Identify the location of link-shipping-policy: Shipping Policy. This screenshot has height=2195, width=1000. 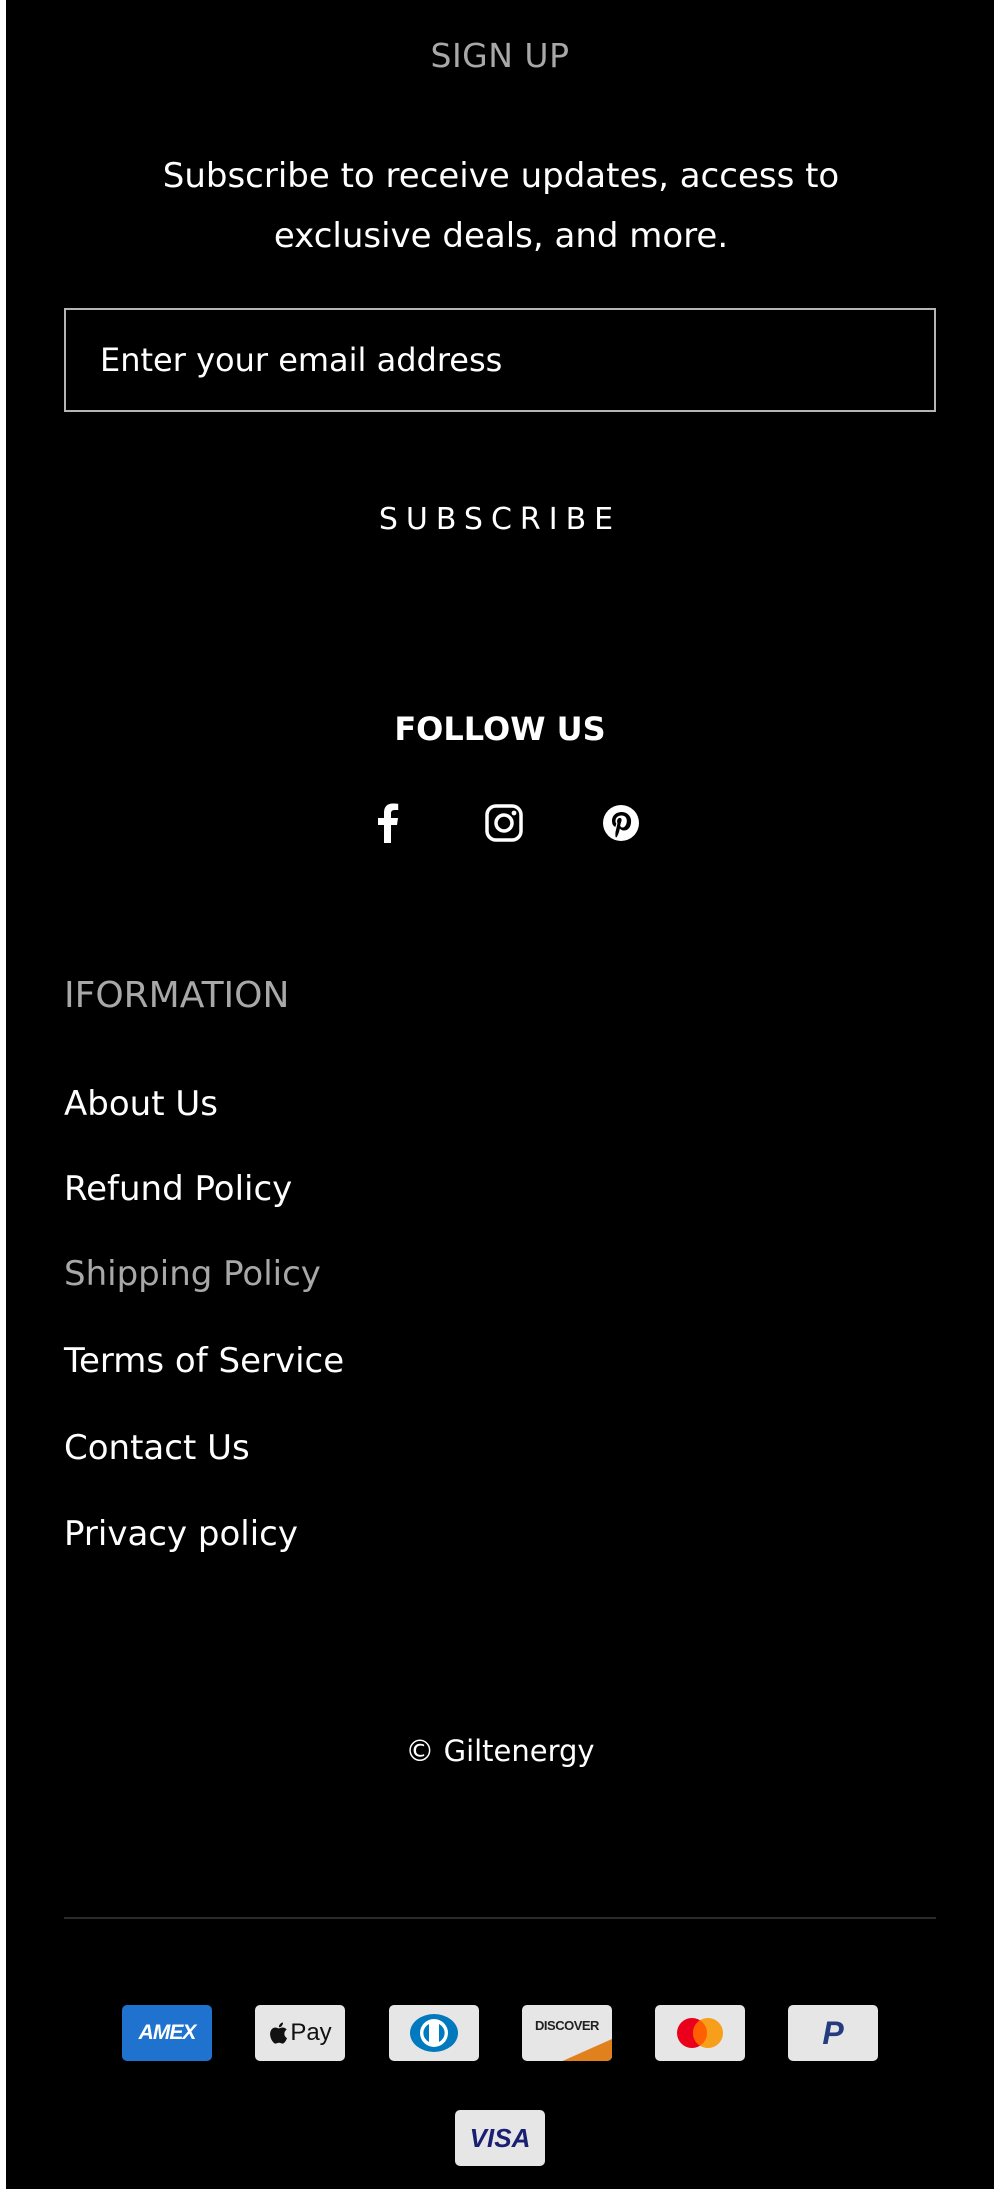
(192, 1274).